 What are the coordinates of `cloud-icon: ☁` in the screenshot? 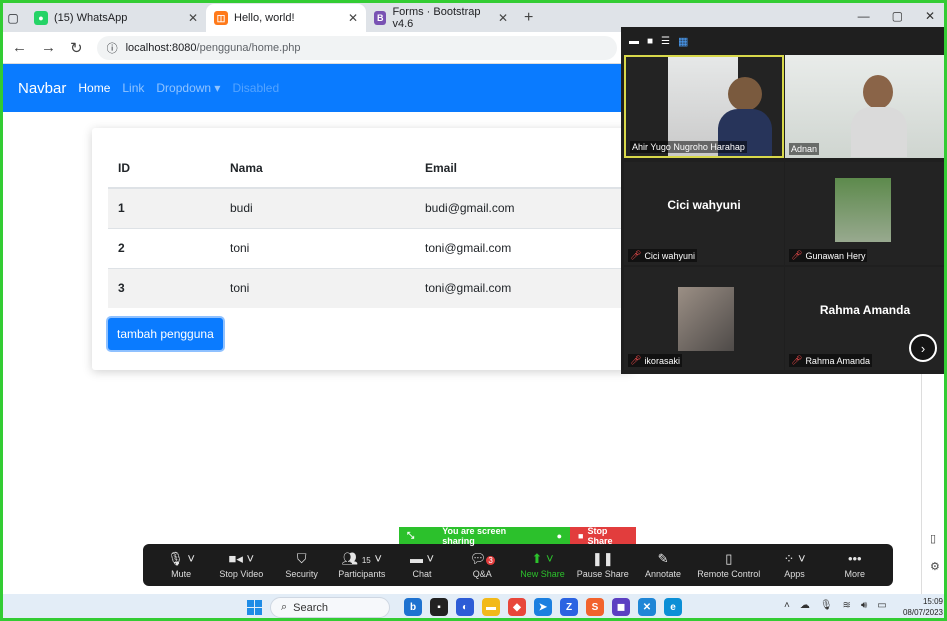 It's located at (805, 605).